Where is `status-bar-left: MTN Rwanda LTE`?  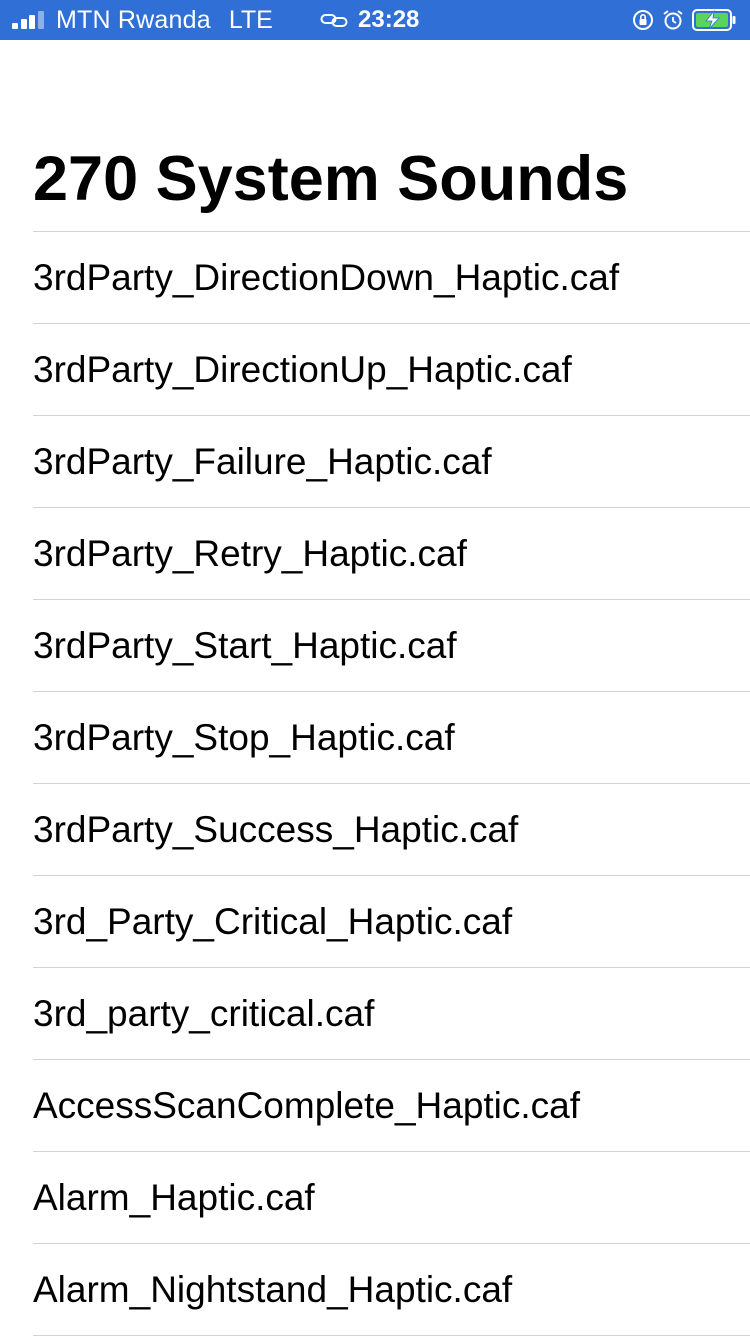
status-bar-left: MTN Rwanda LTE is located at coordinates (142, 20).